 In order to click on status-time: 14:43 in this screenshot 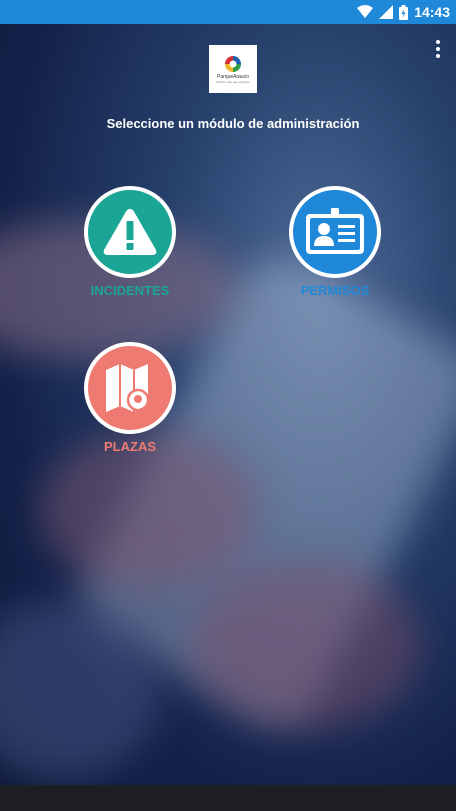, I will do `click(432, 12)`.